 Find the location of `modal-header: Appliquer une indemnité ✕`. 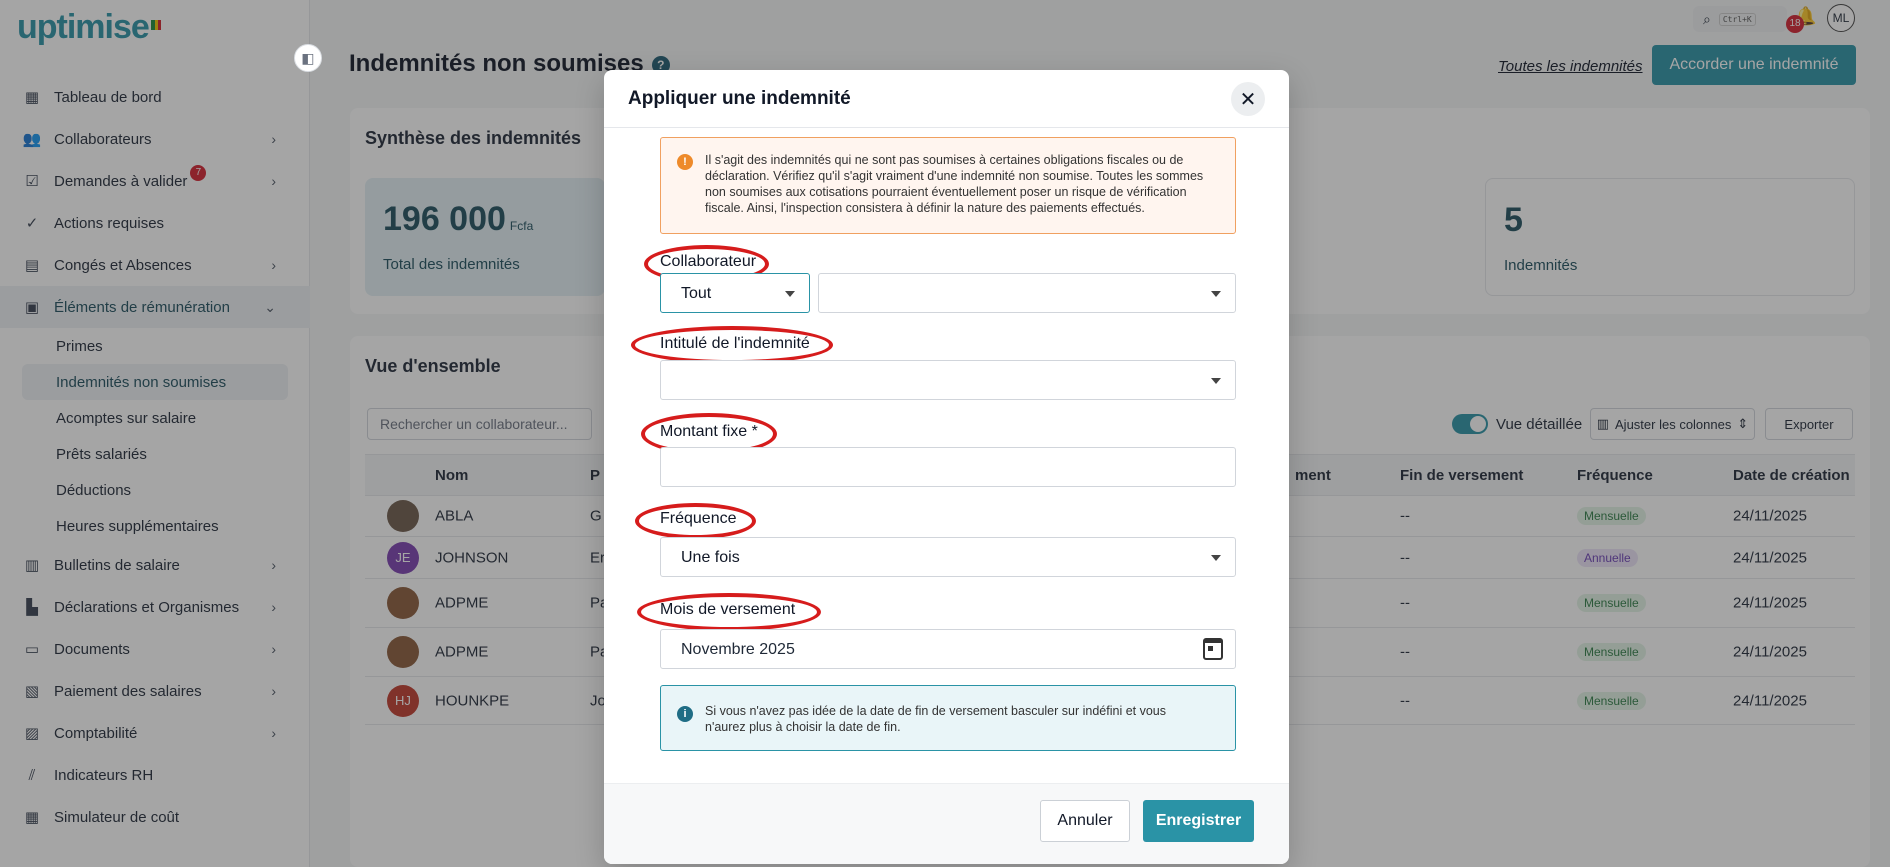

modal-header: Appliquer une indemnité ✕ is located at coordinates (946, 99).